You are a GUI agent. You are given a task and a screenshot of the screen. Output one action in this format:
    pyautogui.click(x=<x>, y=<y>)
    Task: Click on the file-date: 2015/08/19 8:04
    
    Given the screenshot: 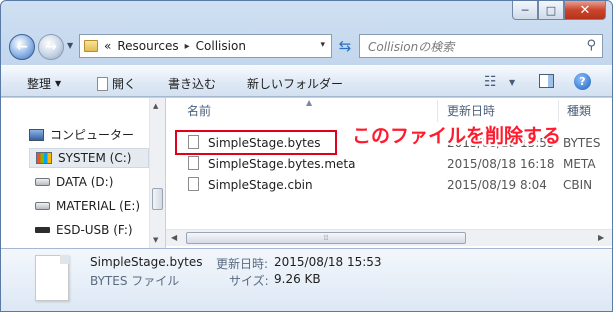 What is the action you would take?
    pyautogui.click(x=497, y=185)
    